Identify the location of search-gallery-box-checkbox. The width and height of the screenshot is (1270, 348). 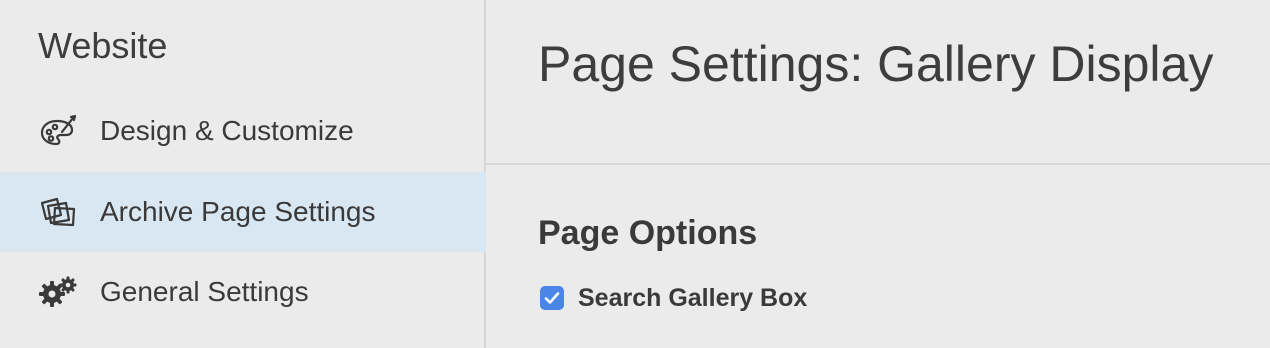
(552, 298).